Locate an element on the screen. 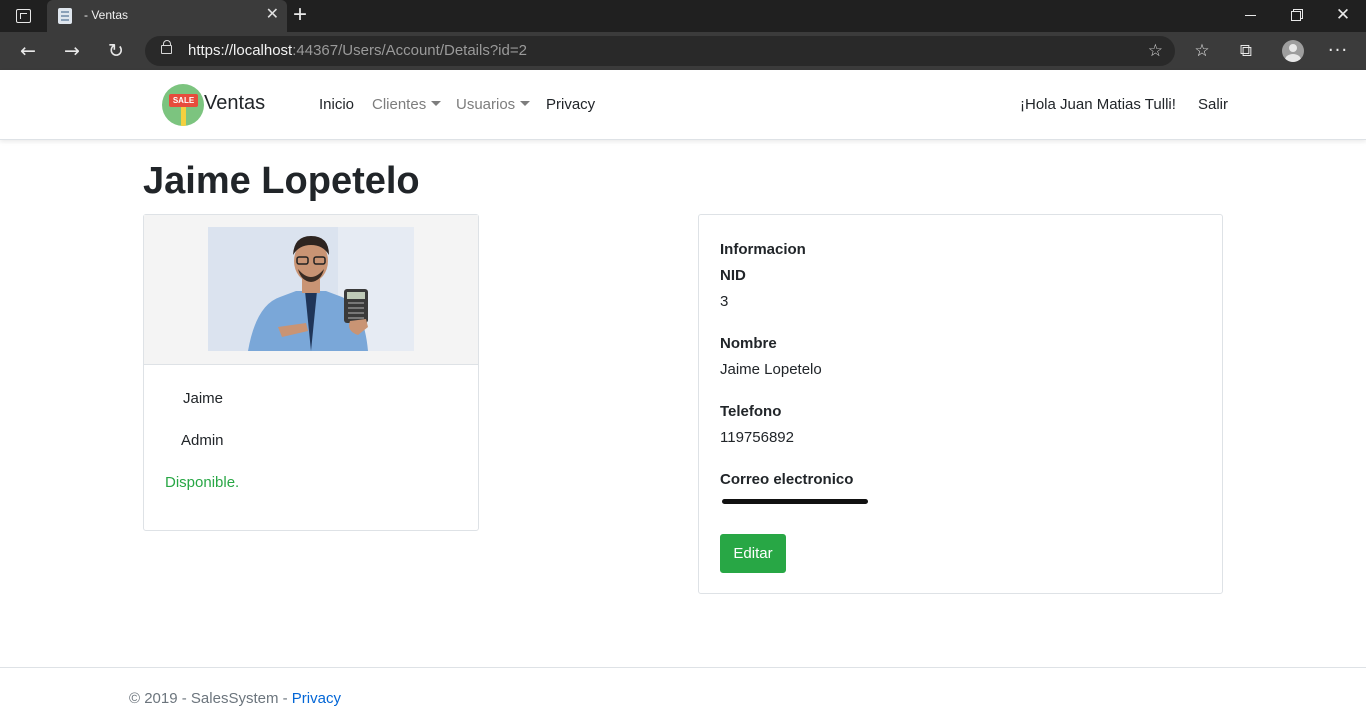 The image size is (1366, 726). status-badge: Disponible. is located at coordinates (202, 482).